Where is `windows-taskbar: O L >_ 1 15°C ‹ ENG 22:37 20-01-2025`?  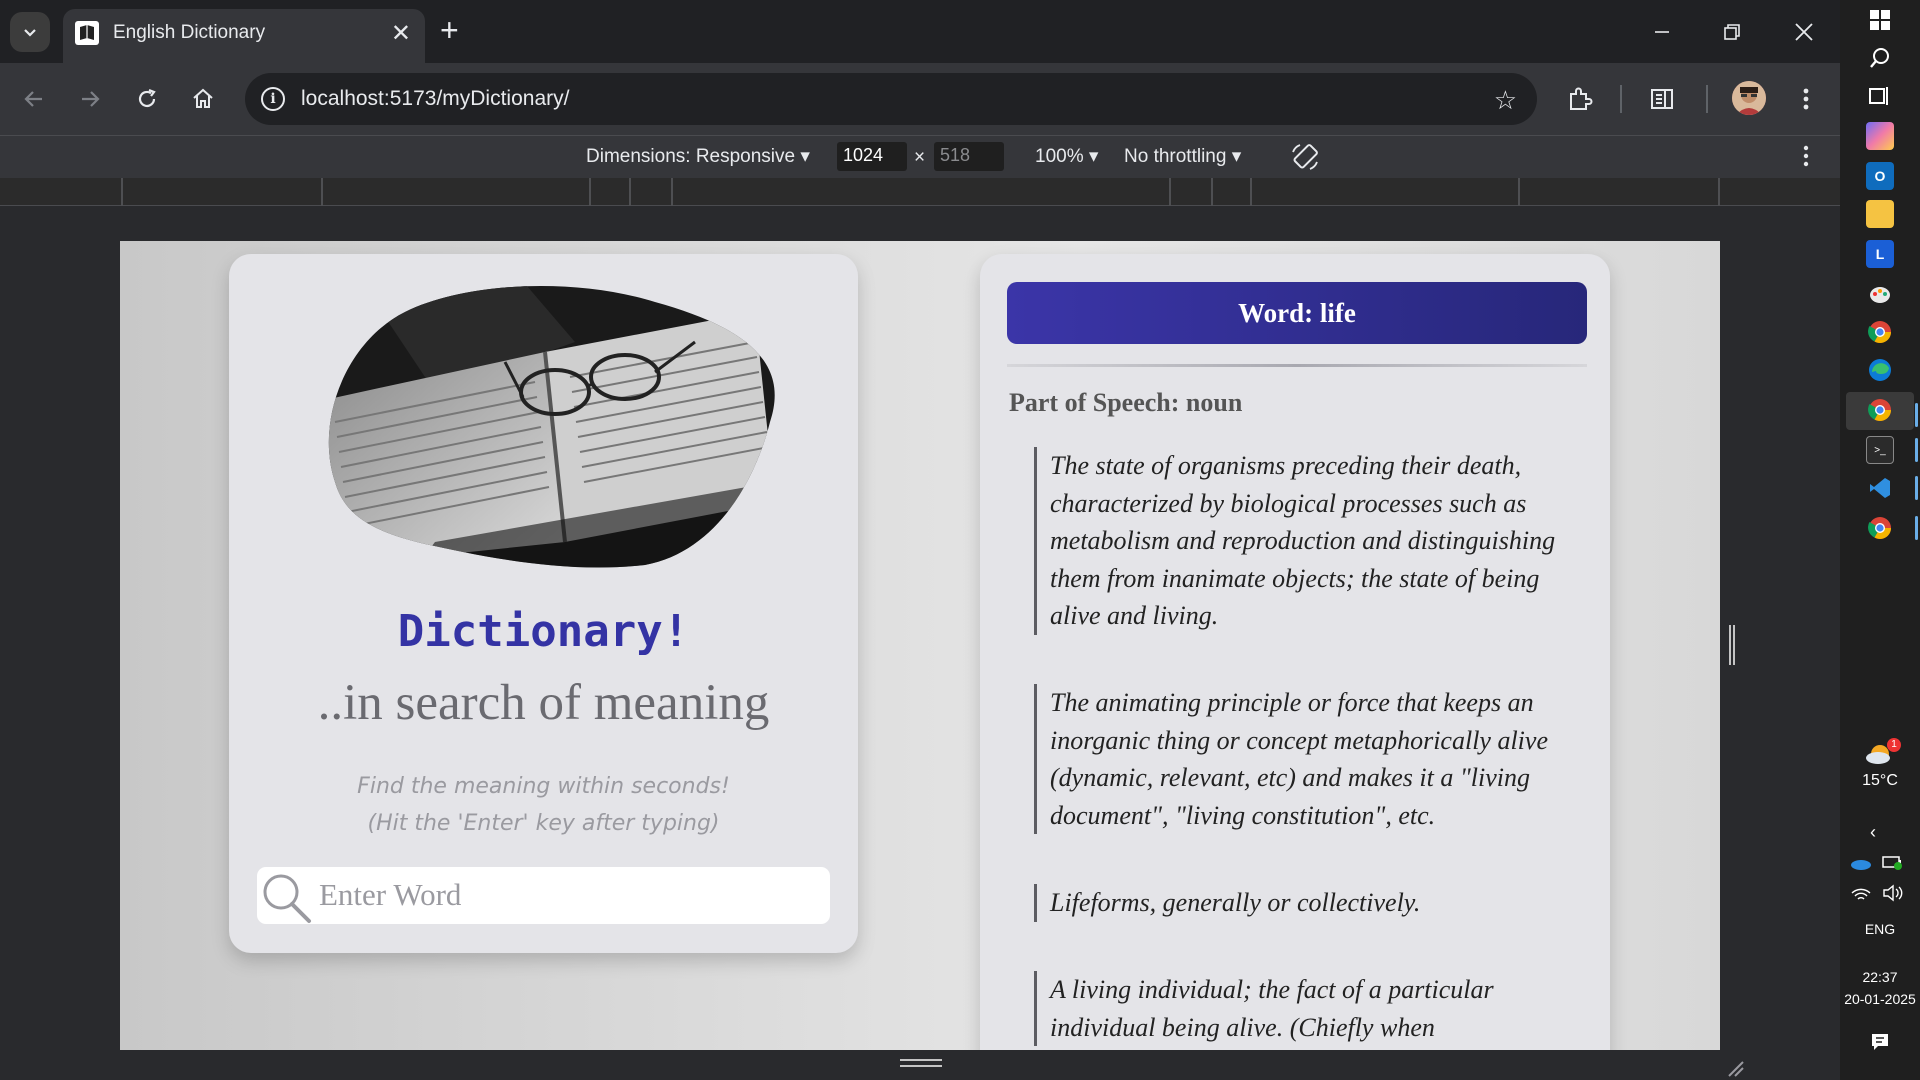 windows-taskbar: O L >_ 1 15°C ‹ ENG 22:37 20-01-2025 is located at coordinates (1880, 540).